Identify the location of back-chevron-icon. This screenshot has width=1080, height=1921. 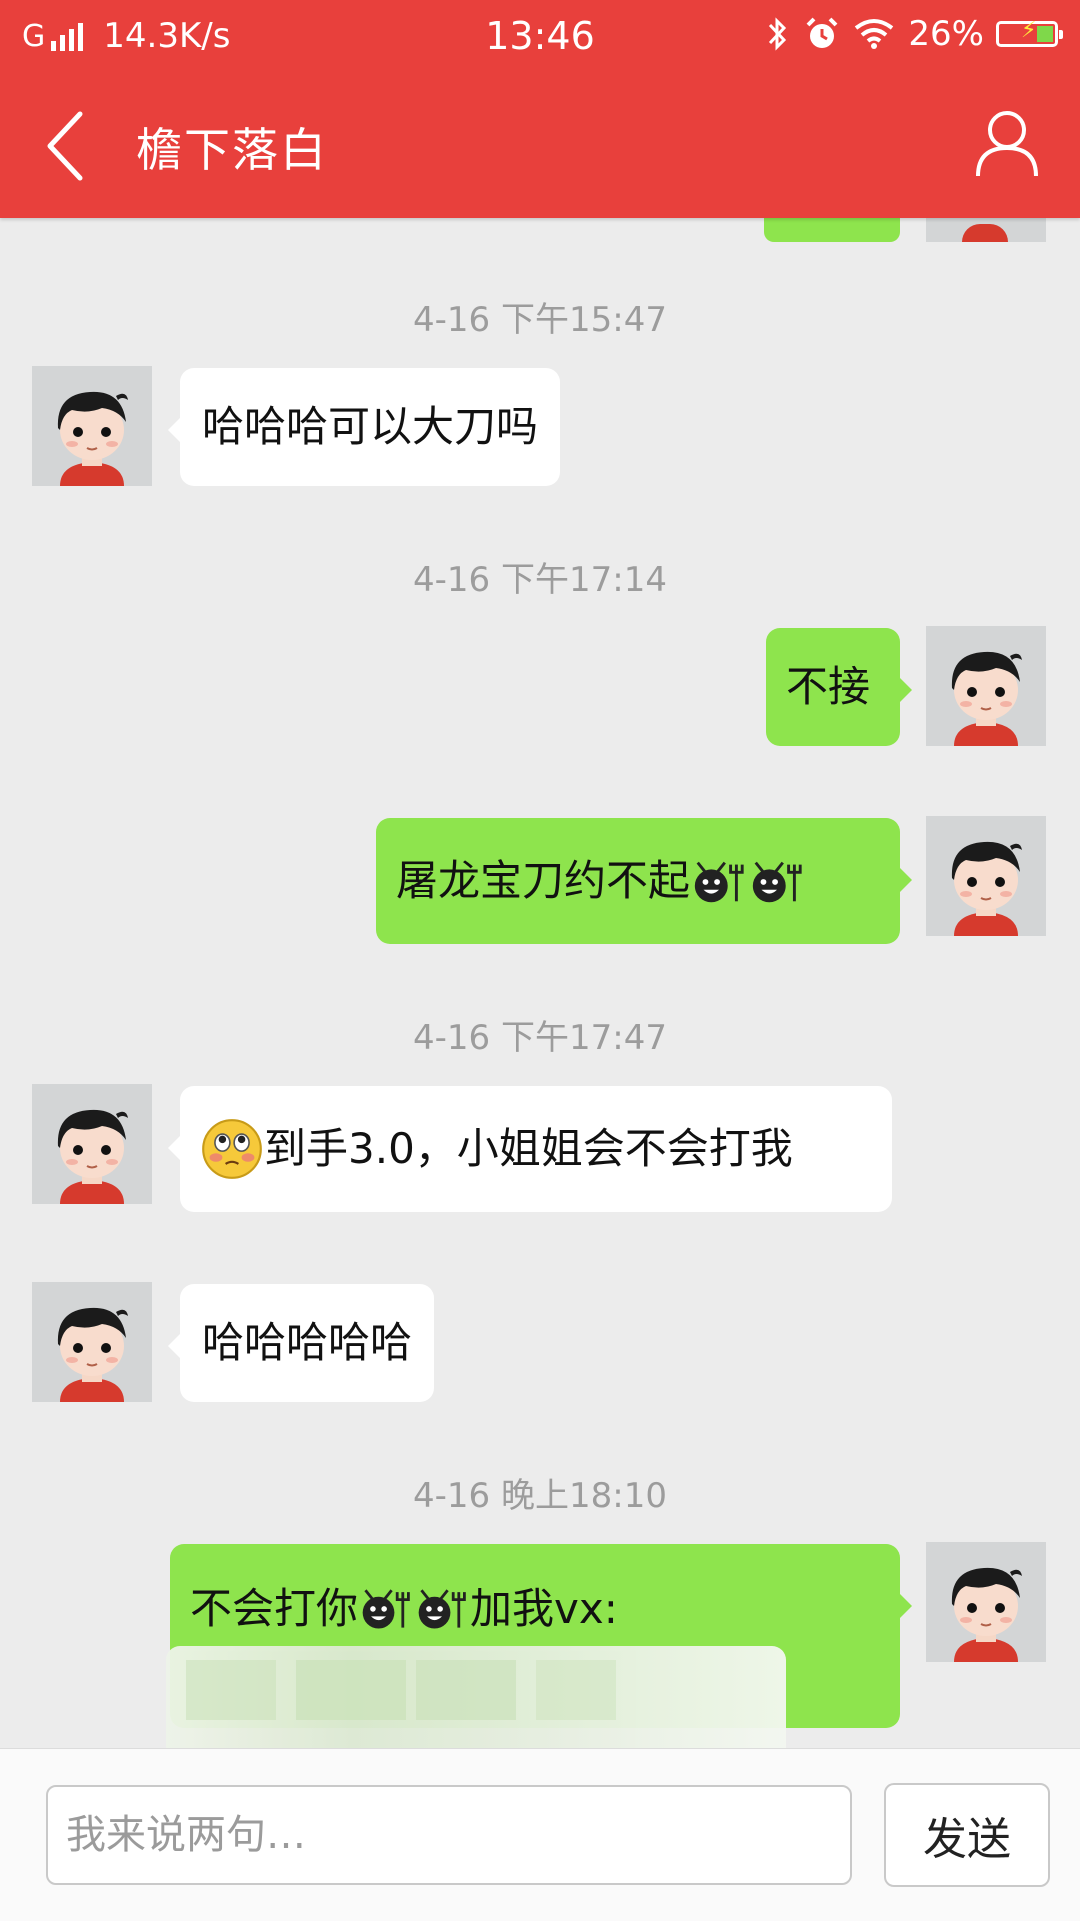
(68, 146).